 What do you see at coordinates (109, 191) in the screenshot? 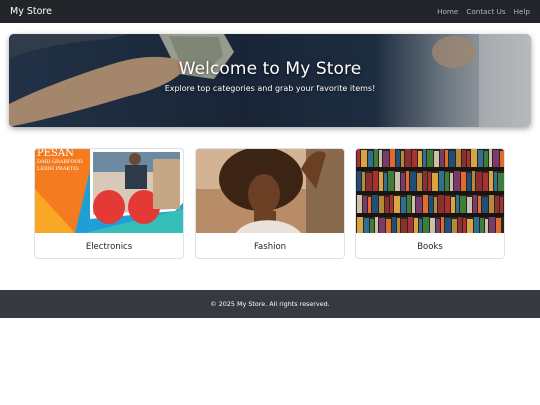
I see `electronics-image: PESAN DARI GRABFOOD LEBIH PRAKTIS` at bounding box center [109, 191].